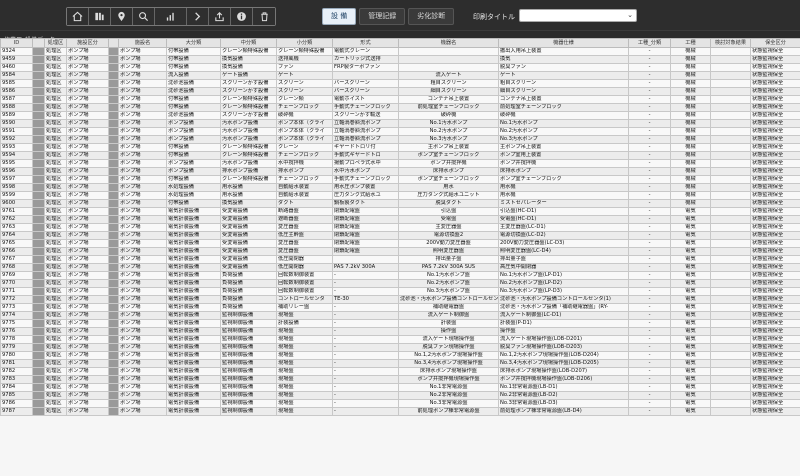 This screenshot has width=800, height=476. Describe the element at coordinates (563, 195) in the screenshot. I see `table-cell: 用水機` at that location.